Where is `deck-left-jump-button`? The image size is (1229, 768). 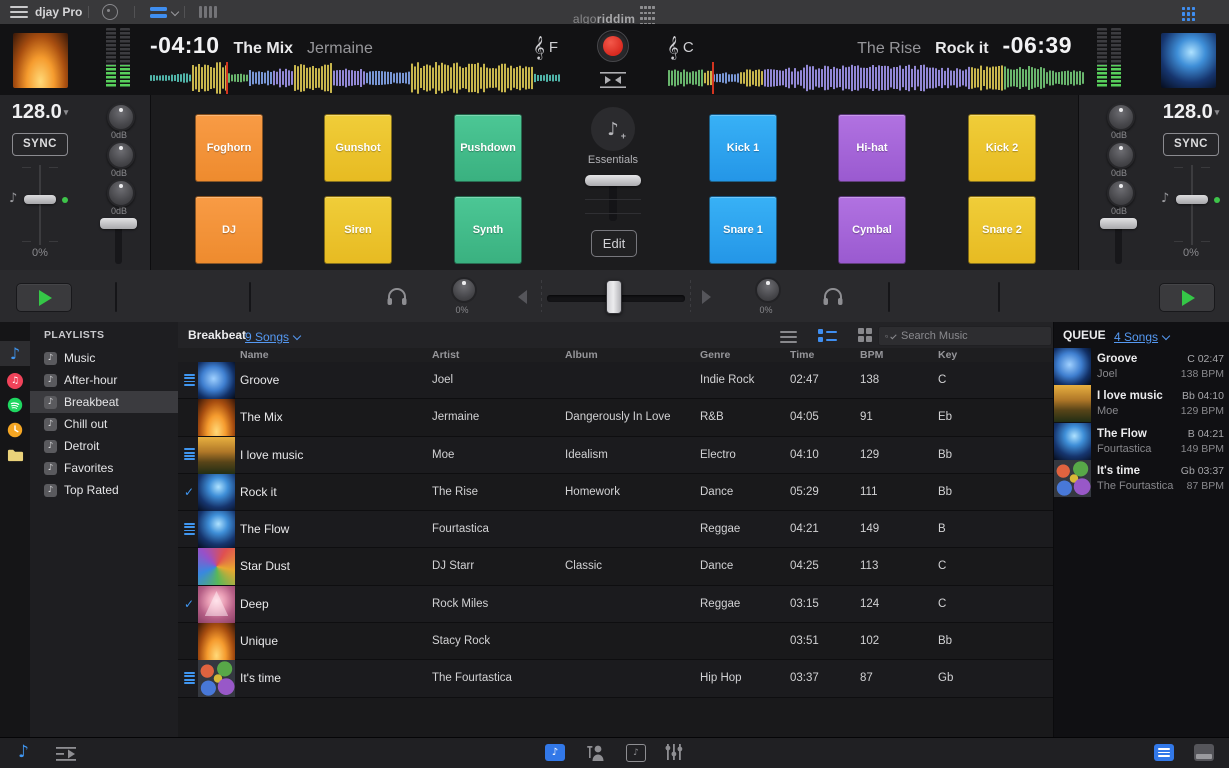
deck-left-jump-button is located at coordinates (116, 297).